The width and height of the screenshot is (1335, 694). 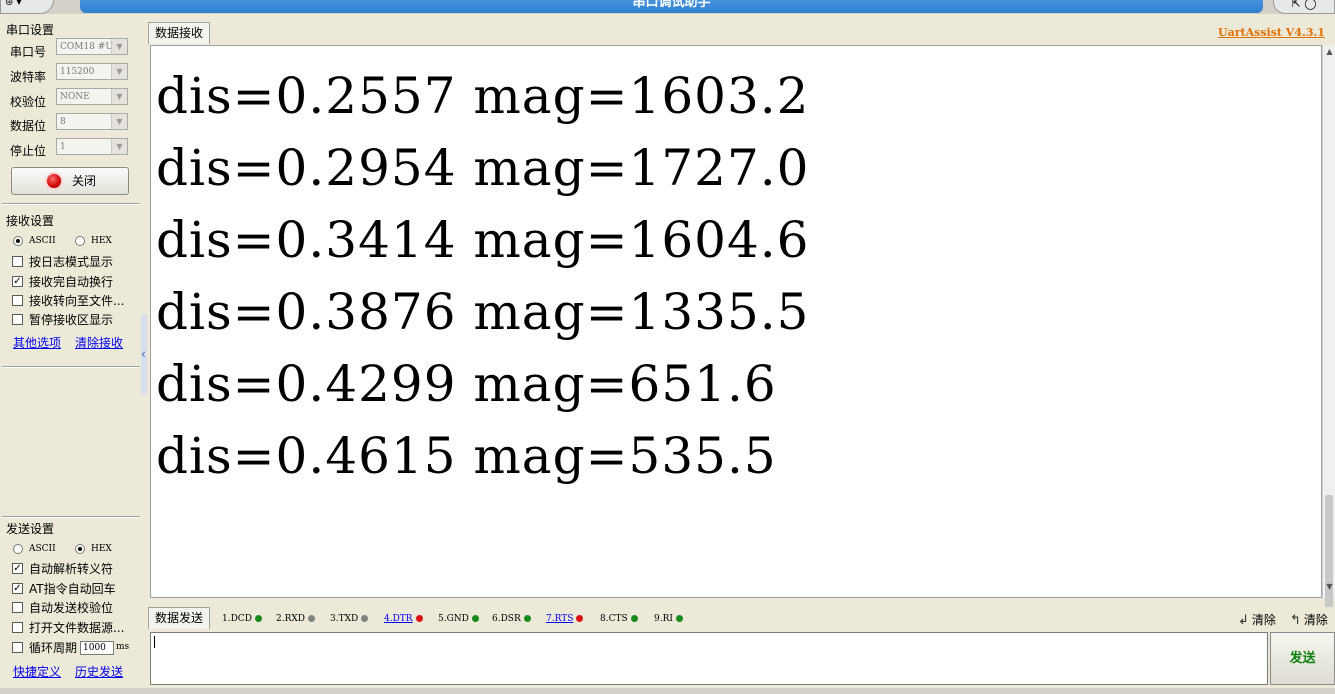 I want to click on signal-ri: 9.RI, so click(x=668, y=619).